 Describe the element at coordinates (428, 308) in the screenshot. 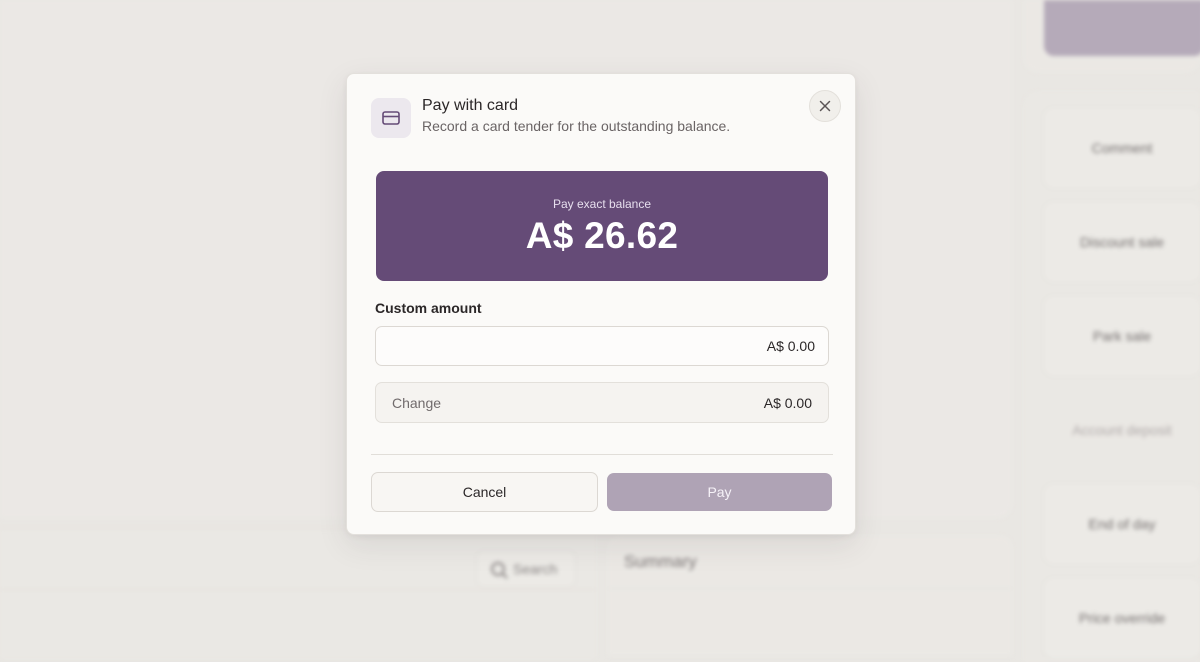

I see `custom-amount-label: Custom amount` at that location.